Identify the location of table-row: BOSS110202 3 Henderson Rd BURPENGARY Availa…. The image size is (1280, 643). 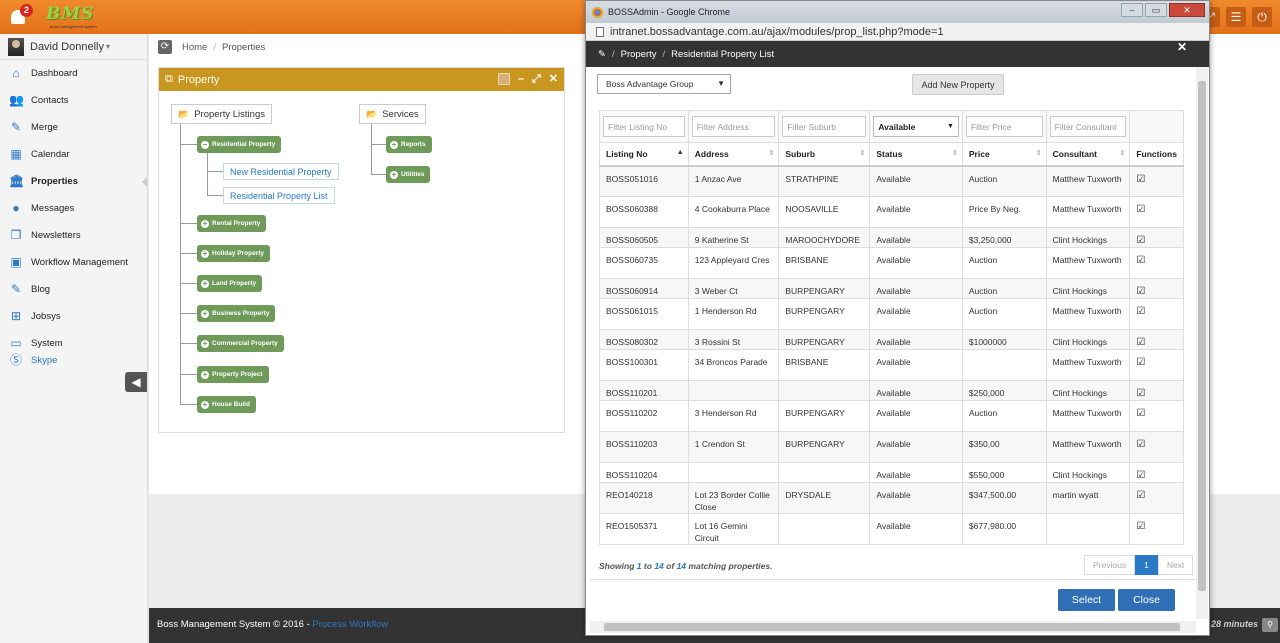
(891, 416).